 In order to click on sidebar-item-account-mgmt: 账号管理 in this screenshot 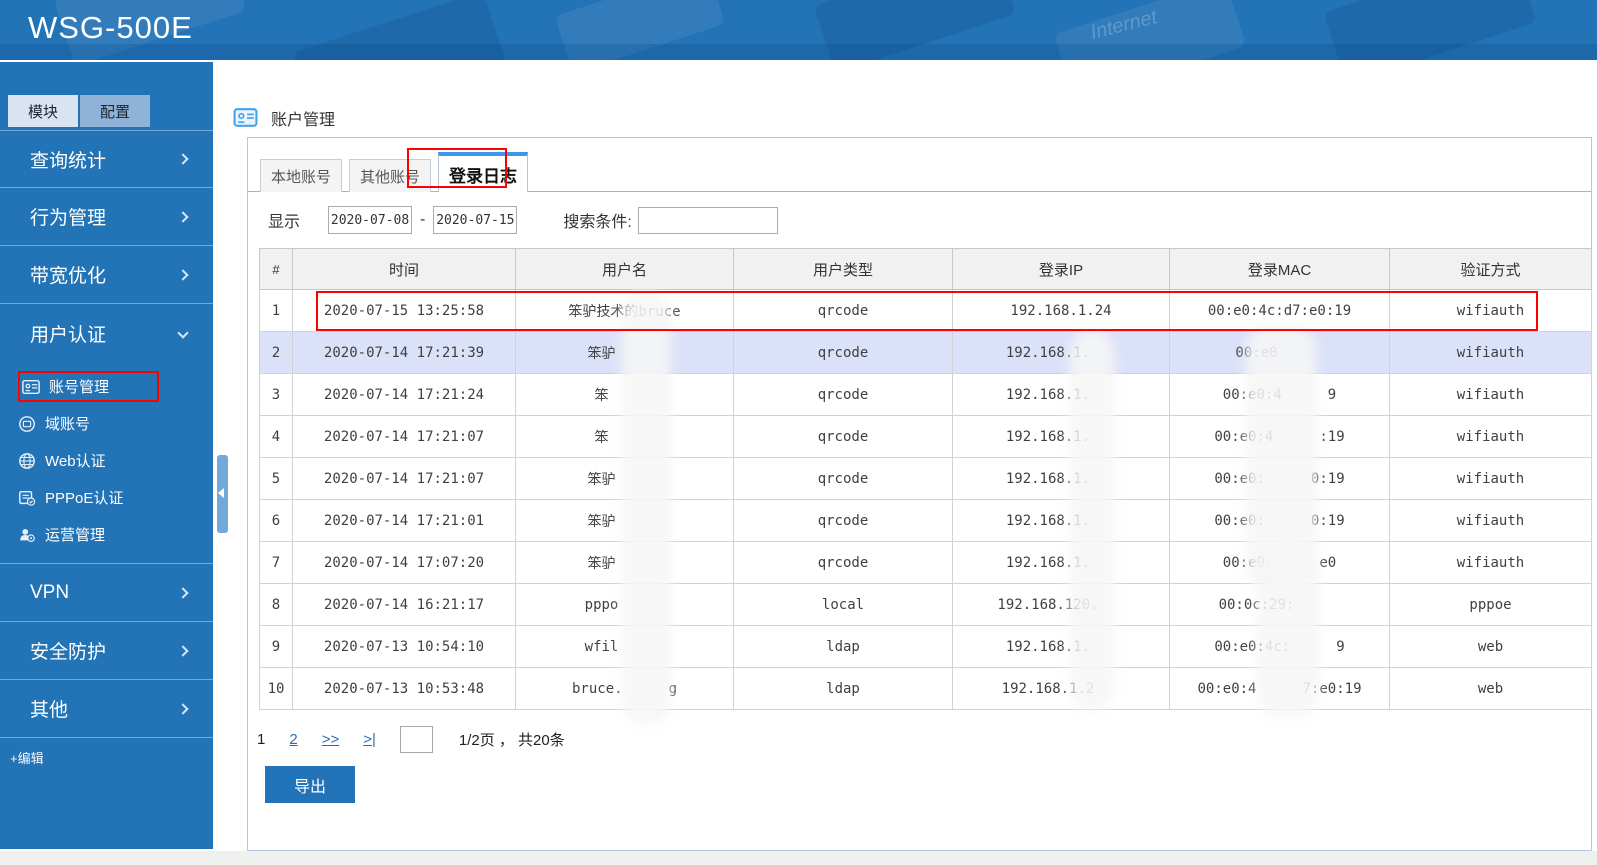, I will do `click(106, 386)`.